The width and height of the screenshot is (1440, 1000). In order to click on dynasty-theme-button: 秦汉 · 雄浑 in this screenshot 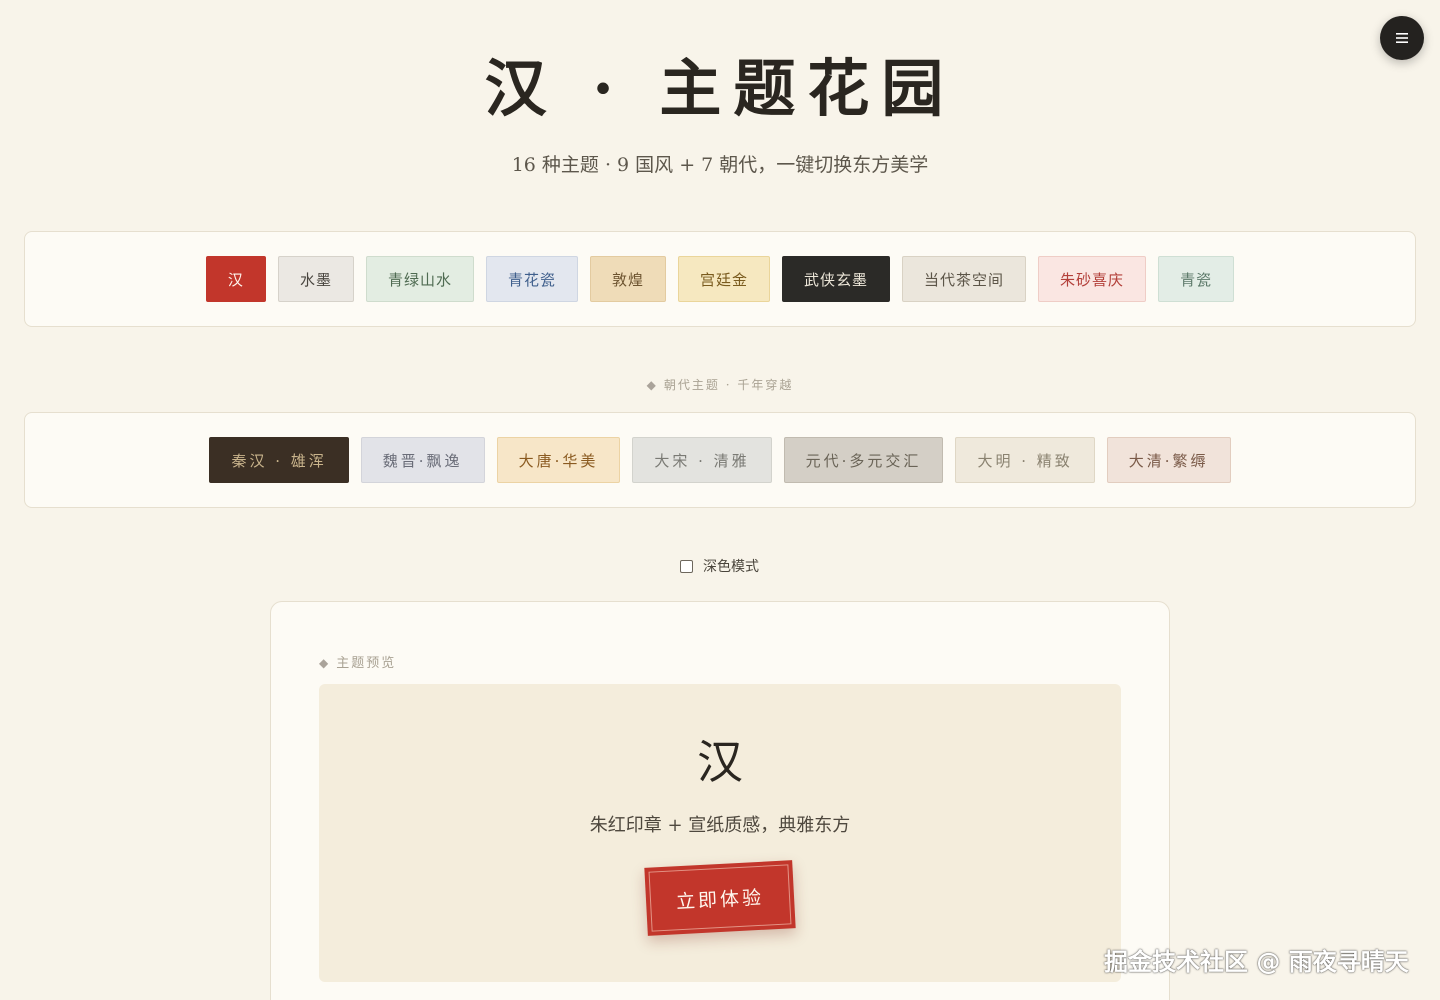, I will do `click(279, 460)`.